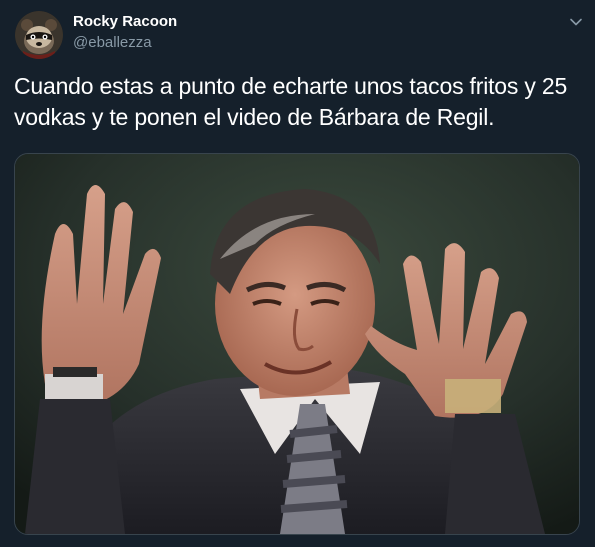 This screenshot has width=595, height=547. I want to click on author-avatar, so click(39, 35).